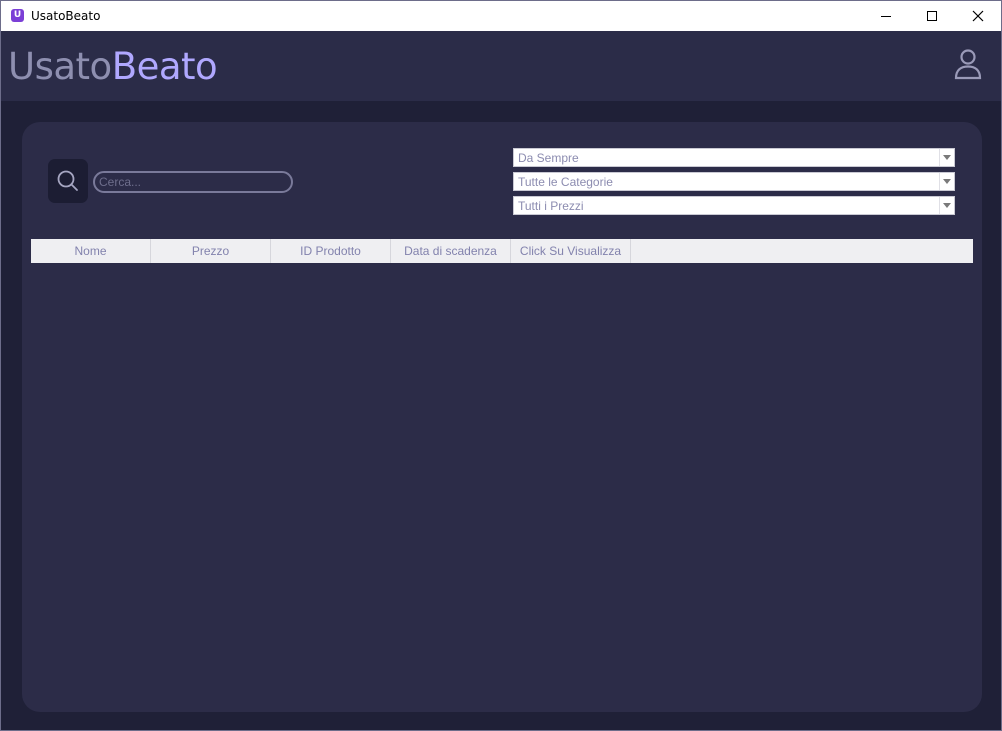 This screenshot has width=1002, height=731. What do you see at coordinates (451, 251) in the screenshot?
I see `column-header-data-scadenza: Data di scadenza` at bounding box center [451, 251].